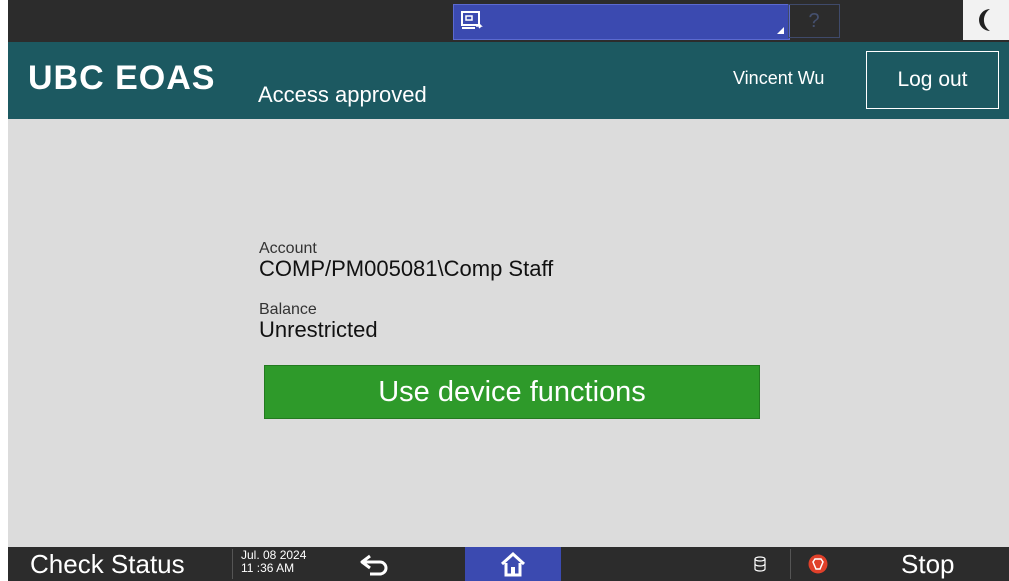 Image resolution: width=1009 pixels, height=581 pixels. What do you see at coordinates (621, 22) in the screenshot?
I see `screen-sharing-panel` at bounding box center [621, 22].